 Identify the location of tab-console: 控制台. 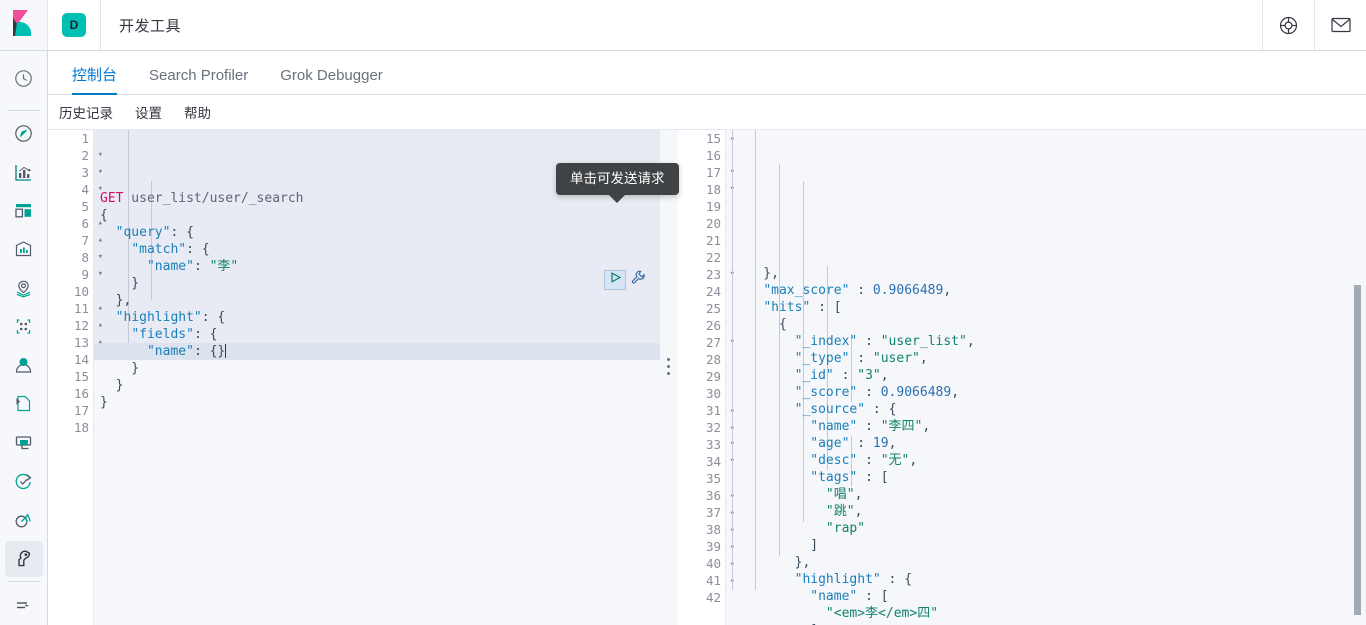
(94, 81).